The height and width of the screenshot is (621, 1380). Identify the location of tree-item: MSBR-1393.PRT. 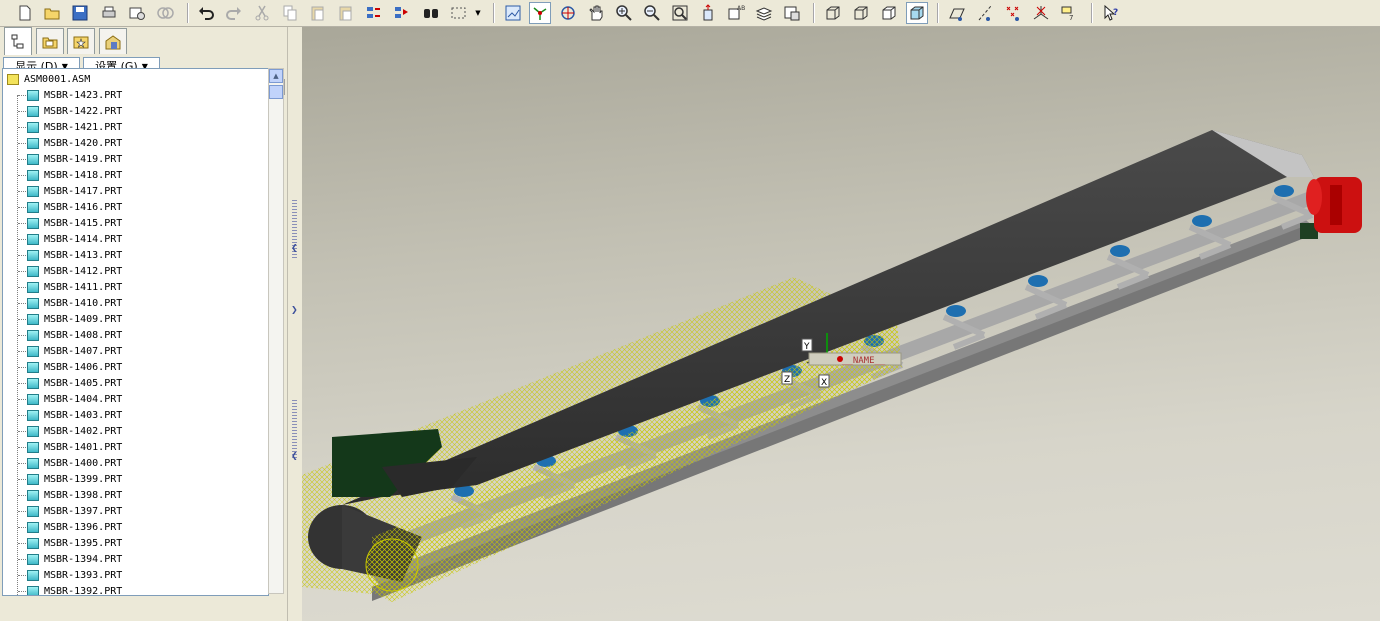
(74, 575).